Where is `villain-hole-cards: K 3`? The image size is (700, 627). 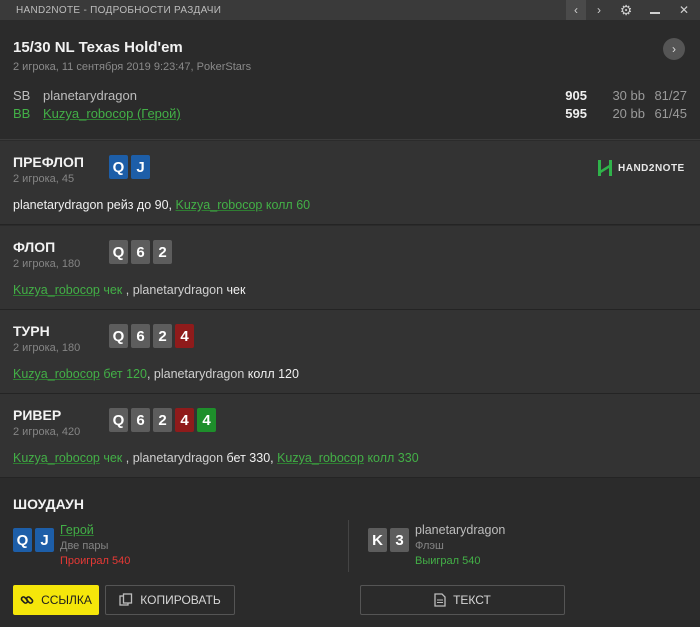
villain-hole-cards: K 3 is located at coordinates (388, 540).